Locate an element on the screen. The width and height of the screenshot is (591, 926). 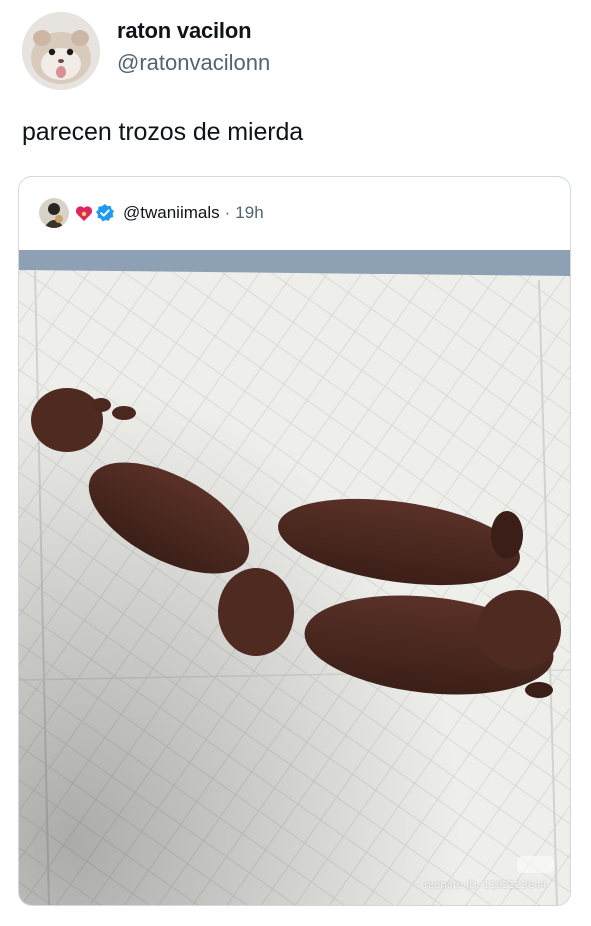
verified-badge-icon is located at coordinates (105, 213).